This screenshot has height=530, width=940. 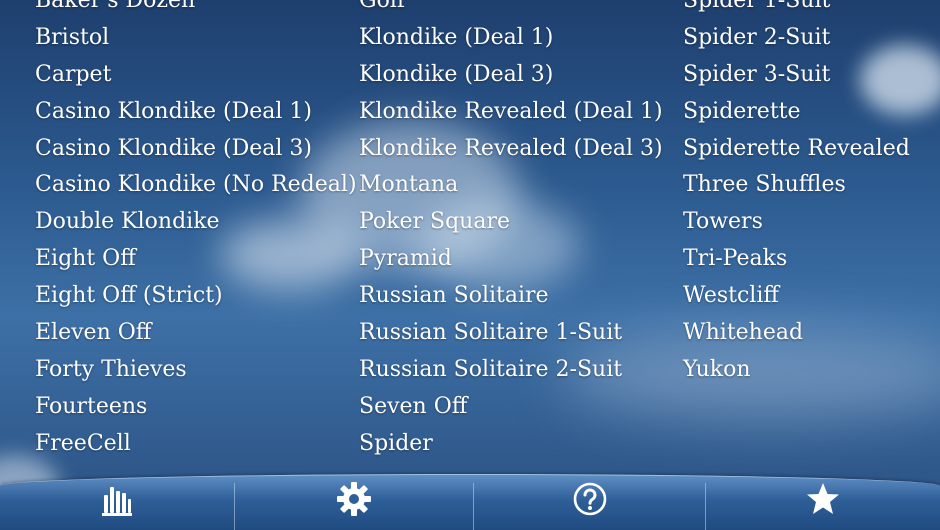 What do you see at coordinates (196, 38) in the screenshot?
I see `game-item: Bristol` at bounding box center [196, 38].